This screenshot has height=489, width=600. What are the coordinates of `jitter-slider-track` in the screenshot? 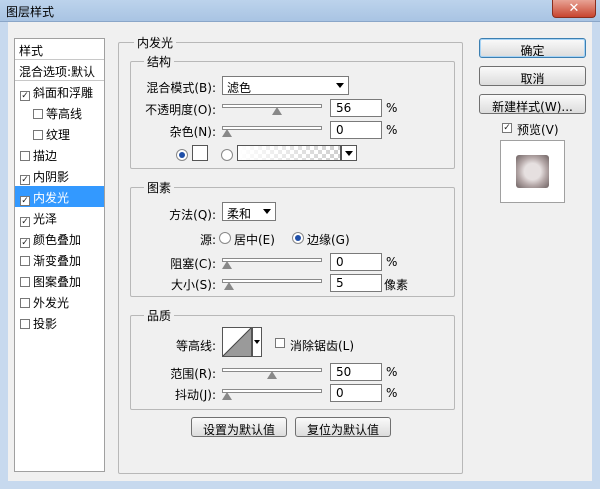 It's located at (272, 391).